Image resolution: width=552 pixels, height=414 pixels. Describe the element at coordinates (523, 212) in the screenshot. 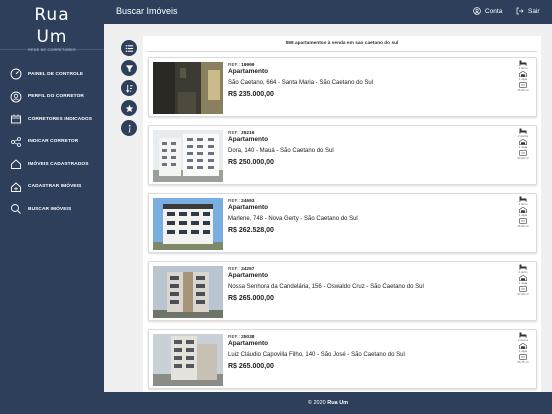

I see `listing-features: 1 dorm 1 vaga 36,09 m²` at that location.